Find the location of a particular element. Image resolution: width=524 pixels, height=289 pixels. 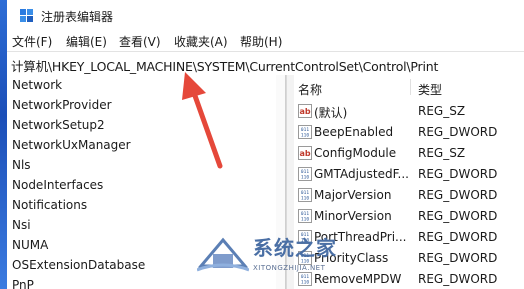

value-row: ab (默认) REG_SZ is located at coordinates (409, 111).